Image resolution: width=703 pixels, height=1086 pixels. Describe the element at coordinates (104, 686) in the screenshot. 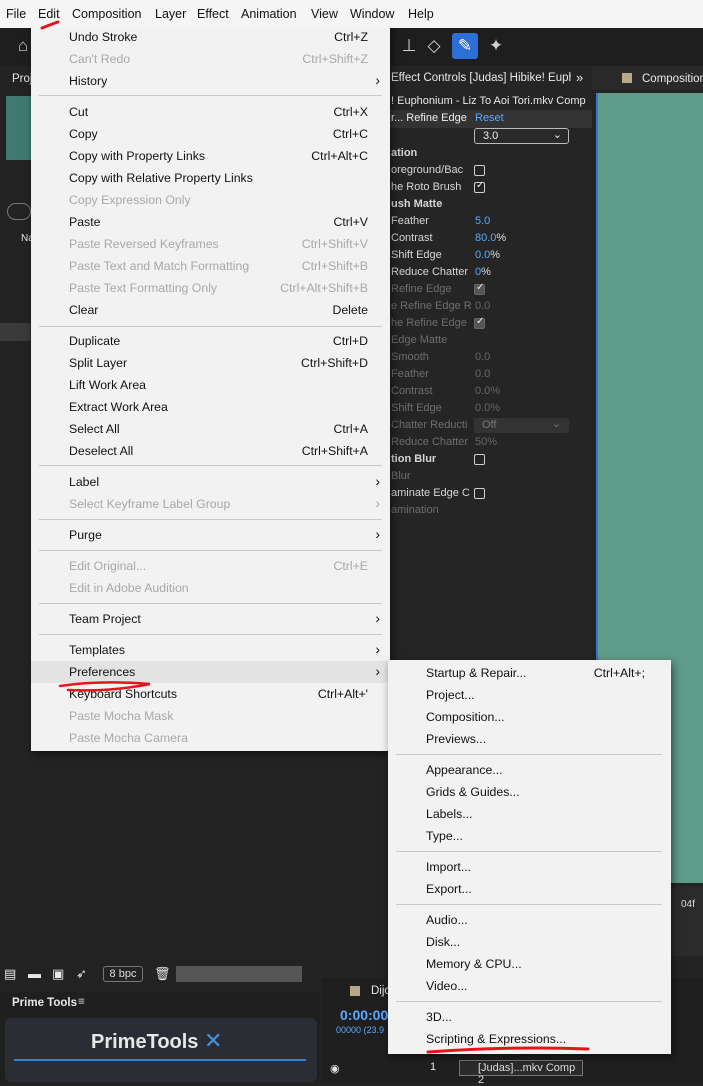

I see `preferences-underline-mark` at that location.